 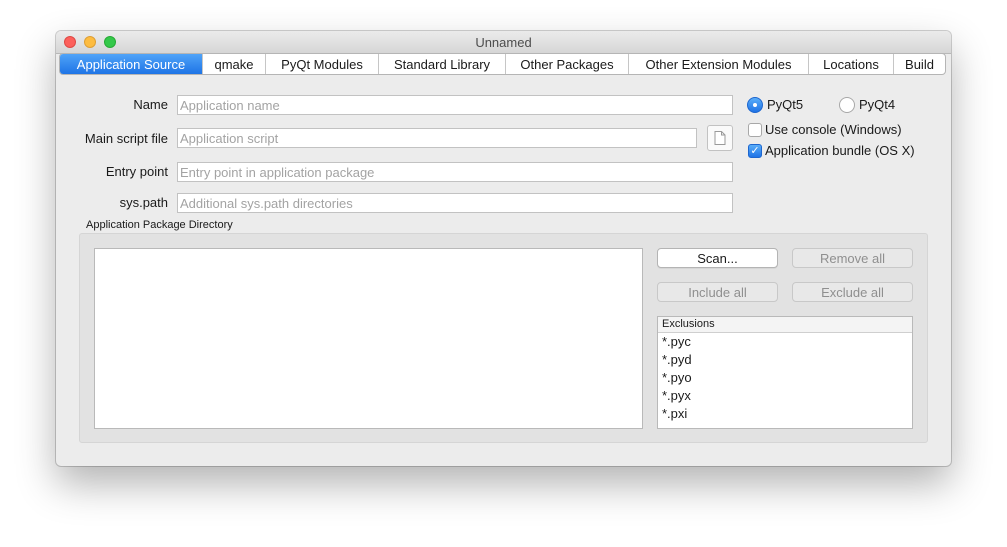 I want to click on use-console-label: Use console (Windows), so click(x=833, y=129).